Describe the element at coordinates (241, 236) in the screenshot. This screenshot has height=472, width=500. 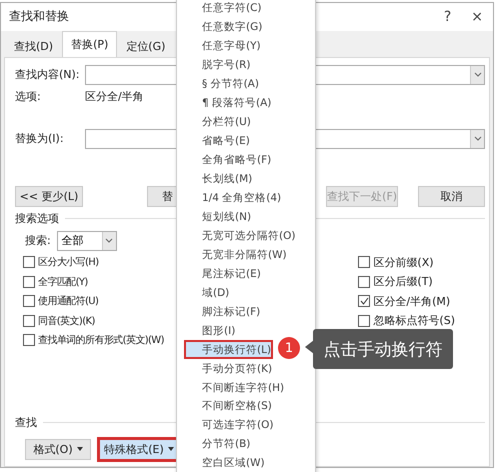
I see `menu-item: 无宽可选分隔符(O)` at that location.